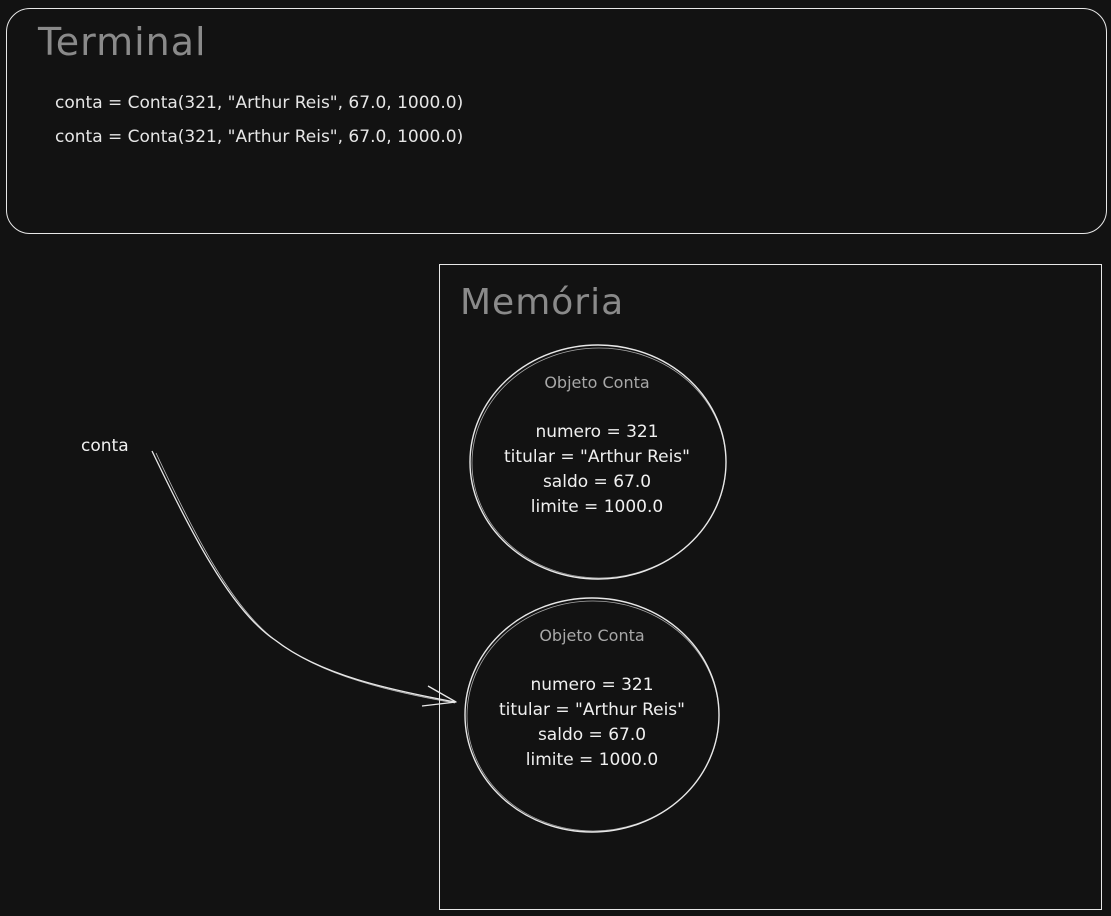 Image resolution: width=1111 pixels, height=916 pixels. I want to click on variable-label: conta, so click(105, 446).